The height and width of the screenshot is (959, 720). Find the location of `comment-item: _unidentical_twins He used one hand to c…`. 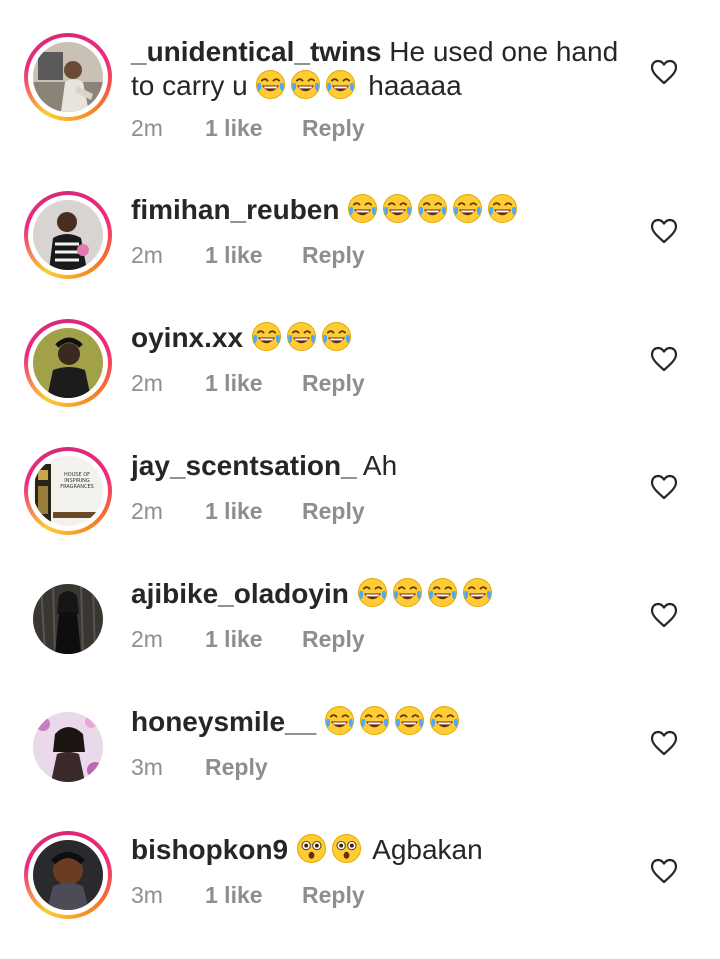

comment-item: _unidentical_twins He used one hand to c… is located at coordinates (360, 97).